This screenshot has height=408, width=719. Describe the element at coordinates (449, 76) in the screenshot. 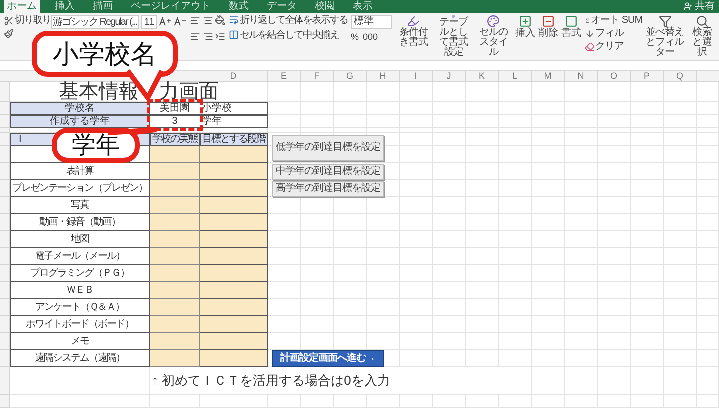

I see `column-header: J` at that location.